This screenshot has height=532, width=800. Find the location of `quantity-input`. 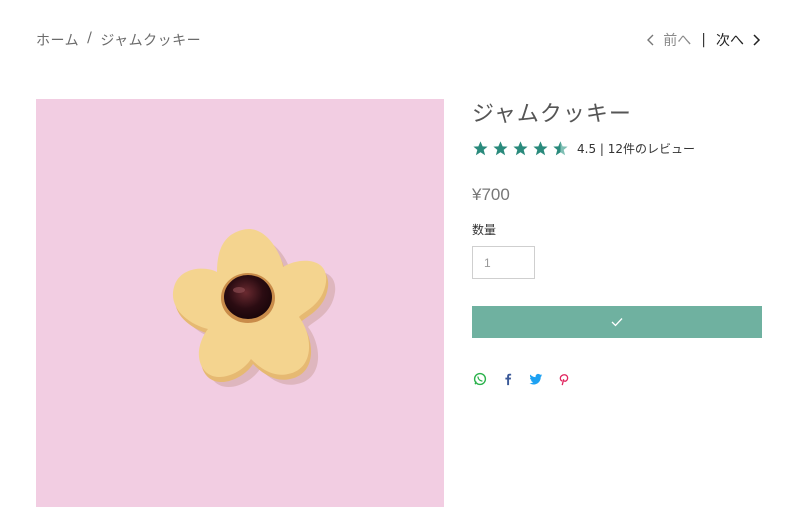

quantity-input is located at coordinates (503, 262).